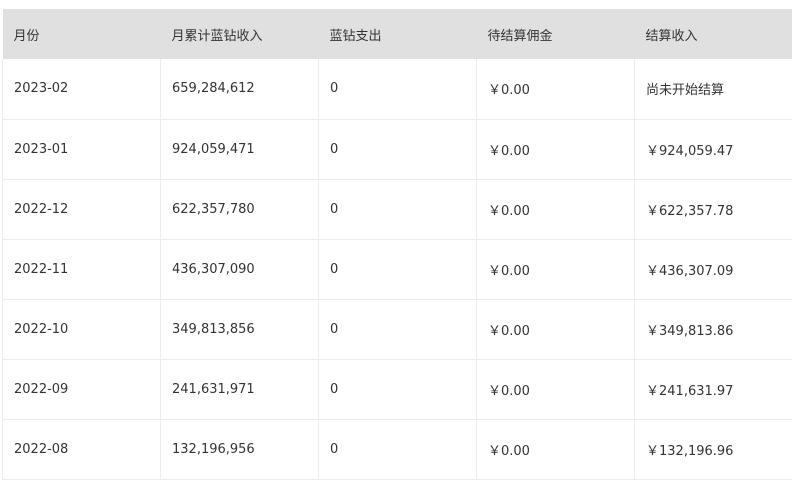 The width and height of the screenshot is (792, 494). Describe the element at coordinates (713, 89) in the screenshot. I see `cell-settlement-income: 尚未开始结算` at that location.